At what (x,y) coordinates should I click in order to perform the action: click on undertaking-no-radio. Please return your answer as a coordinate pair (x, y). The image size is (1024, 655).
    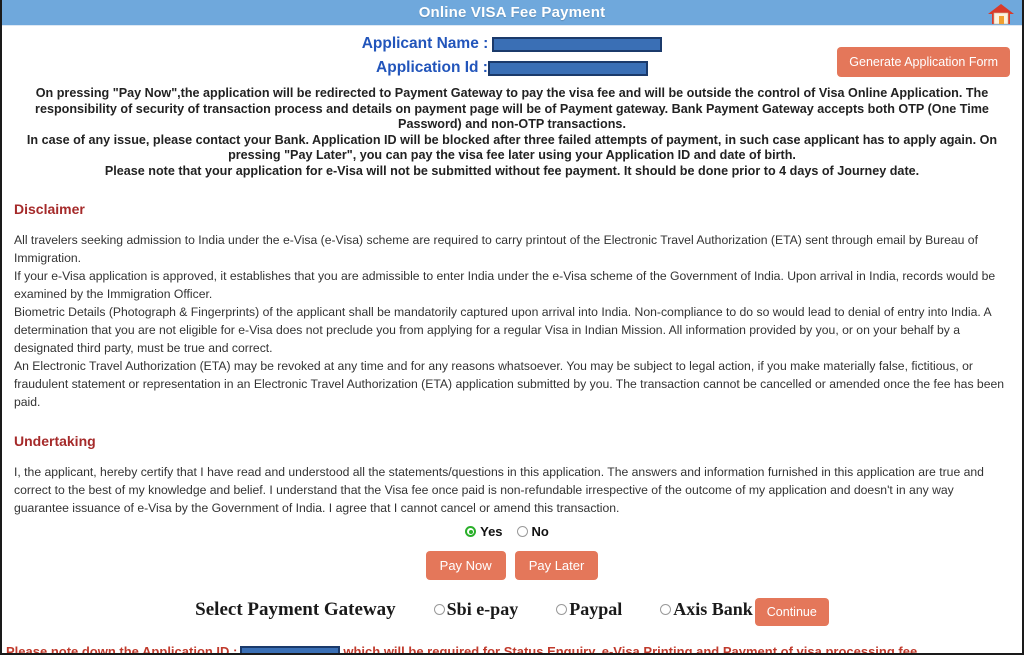
    Looking at the image, I should click on (522, 531).